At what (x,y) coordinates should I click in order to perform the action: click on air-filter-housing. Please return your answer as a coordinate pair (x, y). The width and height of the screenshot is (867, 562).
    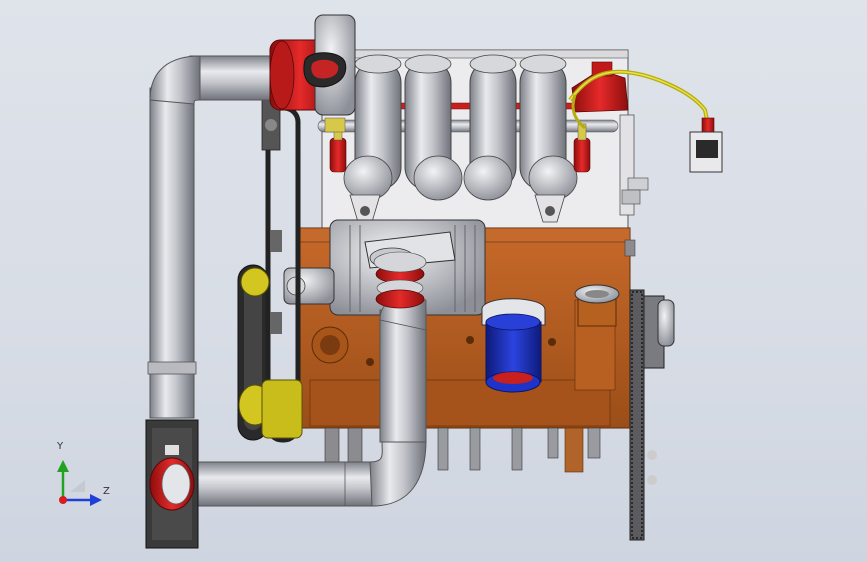
    Looking at the image, I should click on (172, 484).